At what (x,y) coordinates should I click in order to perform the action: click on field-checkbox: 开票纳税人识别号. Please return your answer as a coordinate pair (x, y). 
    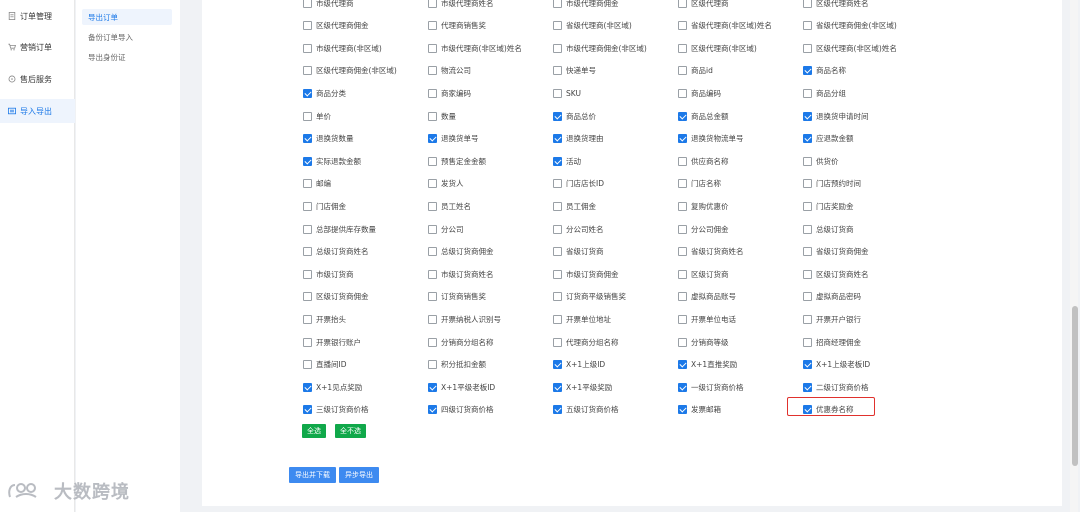
    Looking at the image, I should click on (464, 319).